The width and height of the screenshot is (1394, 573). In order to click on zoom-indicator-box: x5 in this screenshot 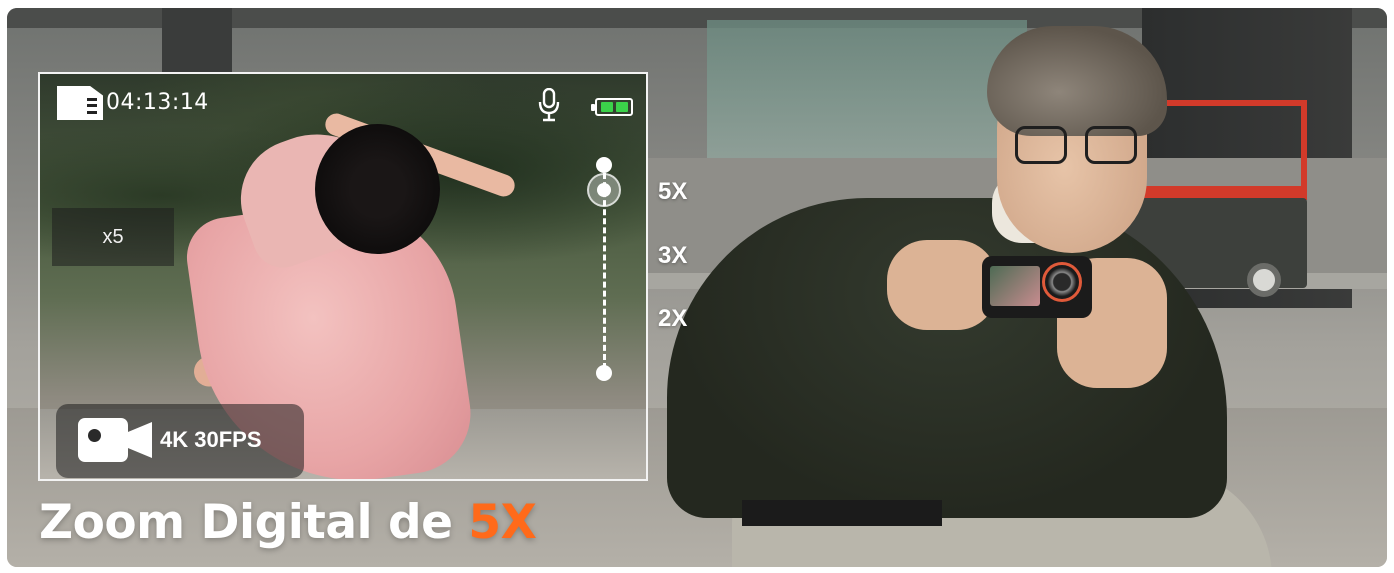, I will do `click(113, 237)`.